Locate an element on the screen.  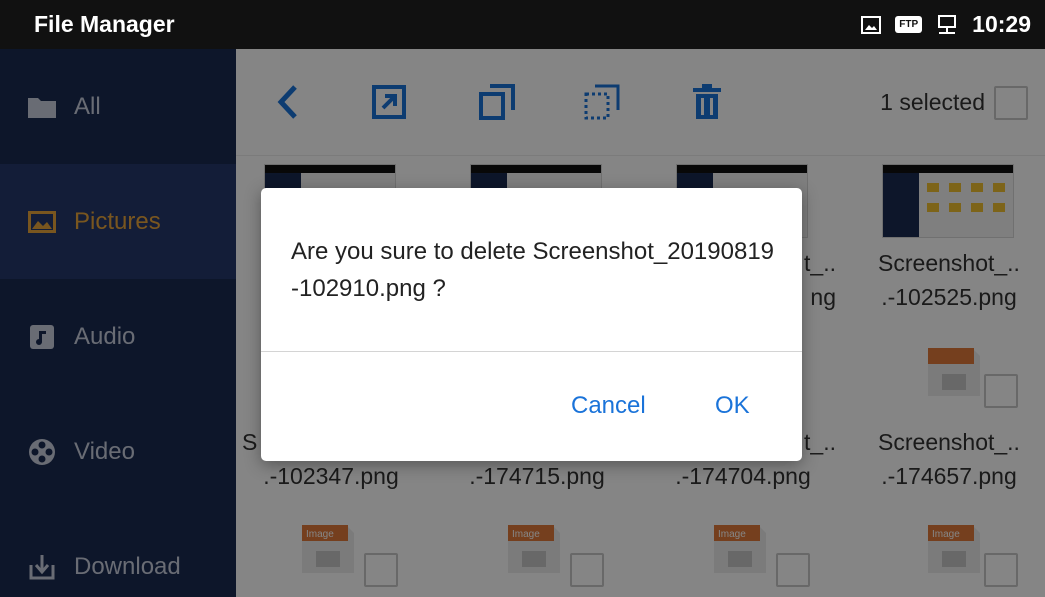
cancel-button: Cancel is located at coordinates (608, 406).